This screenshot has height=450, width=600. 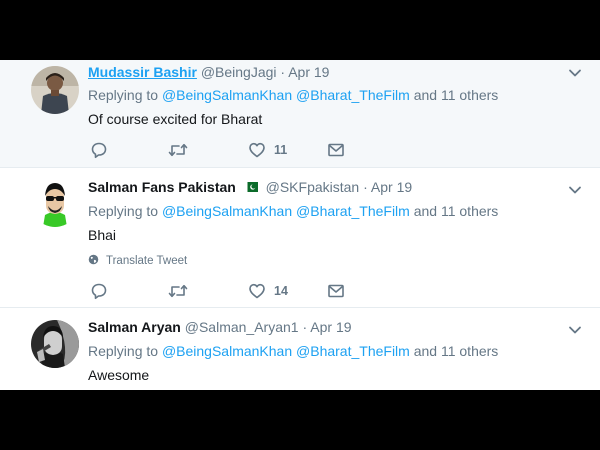 What do you see at coordinates (313, 187) in the screenshot?
I see `author-handle: @SKFpakistan` at bounding box center [313, 187].